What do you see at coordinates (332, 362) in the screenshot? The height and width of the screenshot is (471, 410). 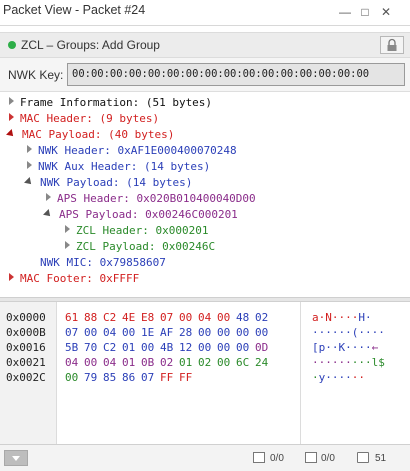 I see `hex-ascii-segment: ······` at bounding box center [332, 362].